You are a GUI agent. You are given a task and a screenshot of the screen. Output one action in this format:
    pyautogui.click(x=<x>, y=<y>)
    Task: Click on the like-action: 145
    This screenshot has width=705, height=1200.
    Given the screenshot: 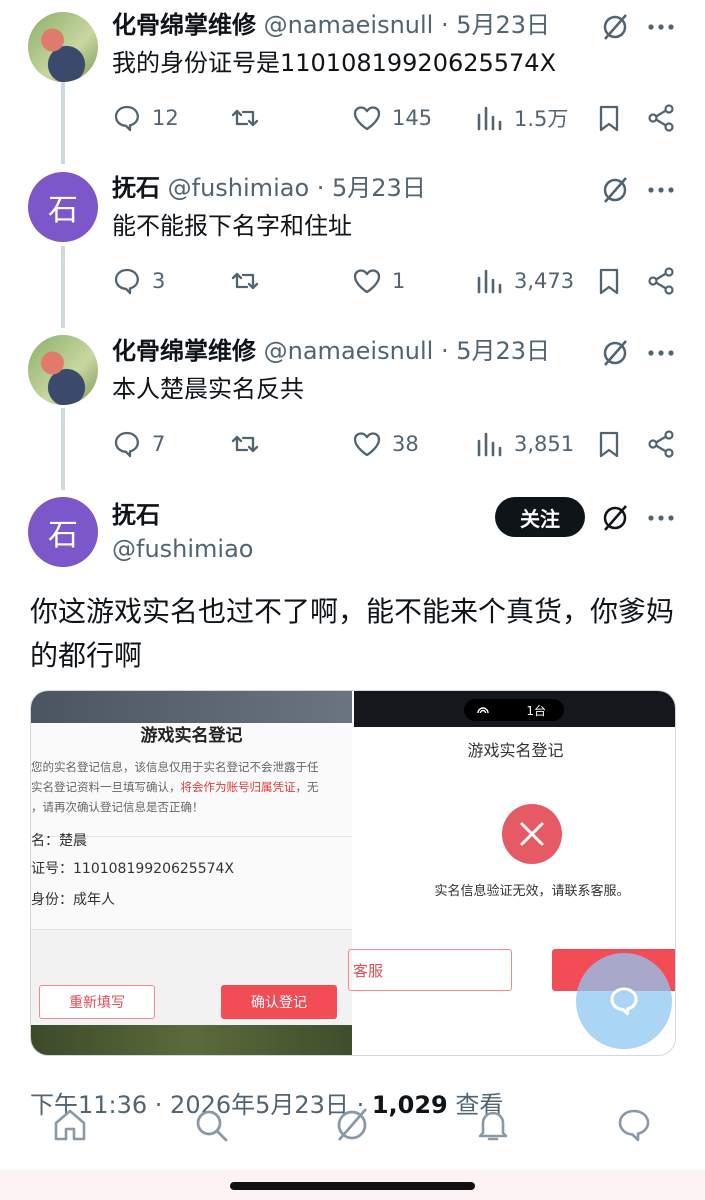 What is the action you would take?
    pyautogui.click(x=392, y=118)
    